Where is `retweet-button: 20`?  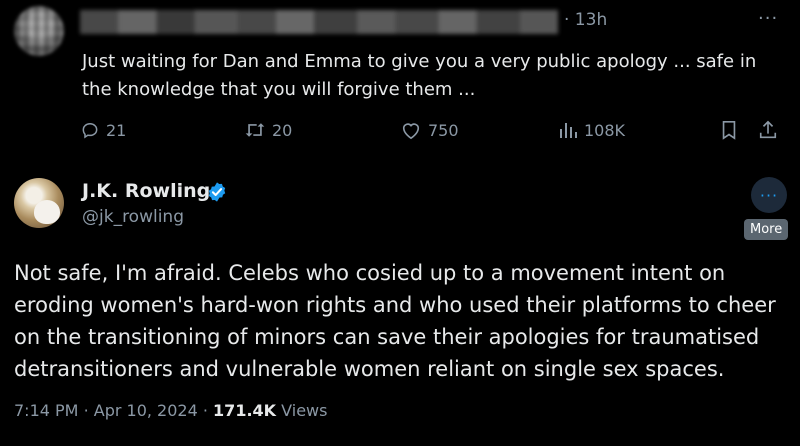
retweet-button: 20 is located at coordinates (268, 130).